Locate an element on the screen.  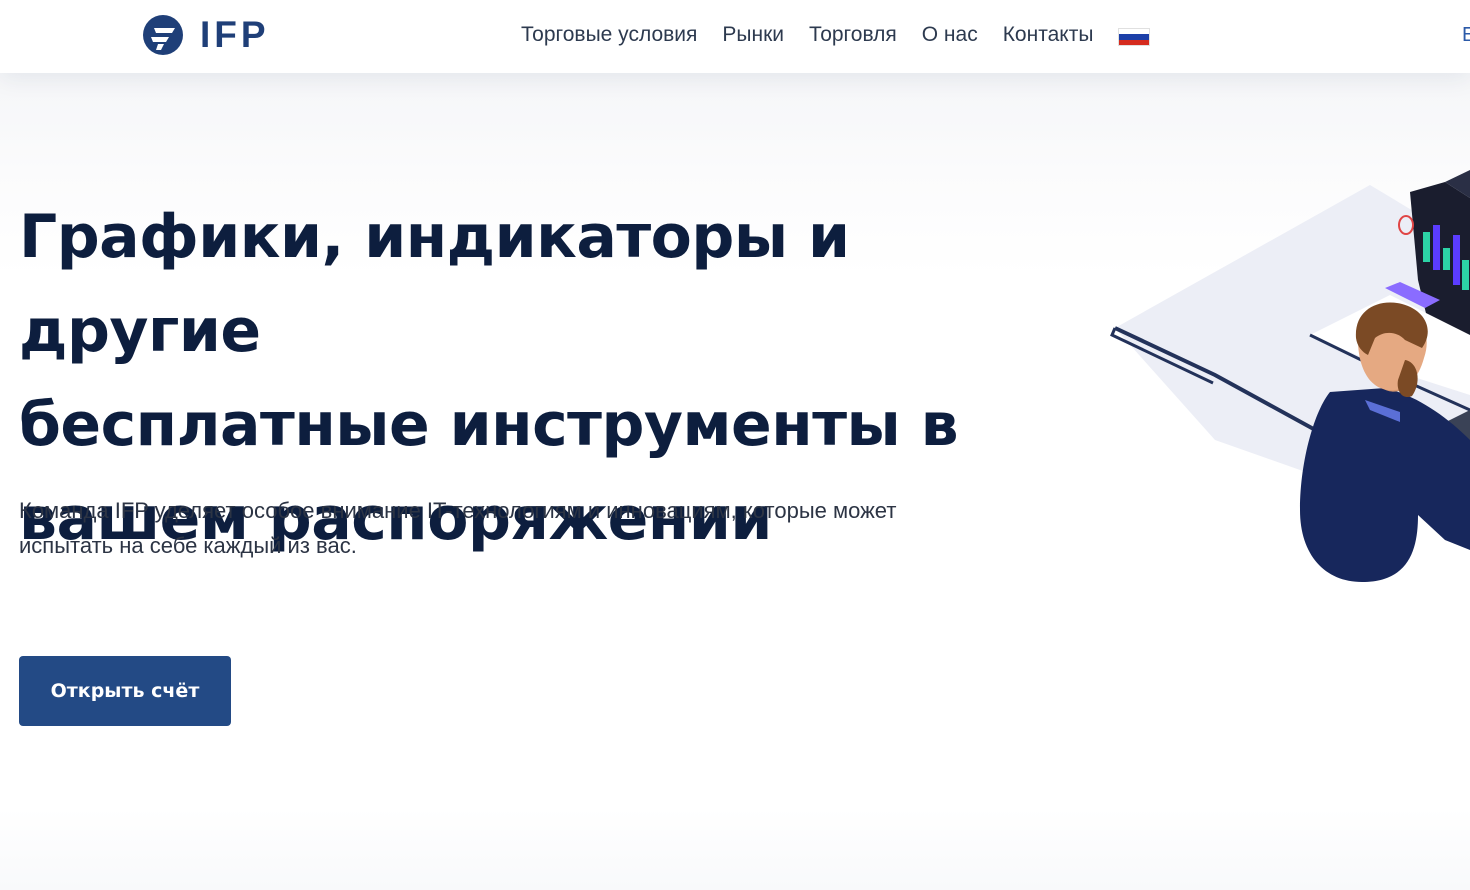
logo-icon is located at coordinates (163, 35).